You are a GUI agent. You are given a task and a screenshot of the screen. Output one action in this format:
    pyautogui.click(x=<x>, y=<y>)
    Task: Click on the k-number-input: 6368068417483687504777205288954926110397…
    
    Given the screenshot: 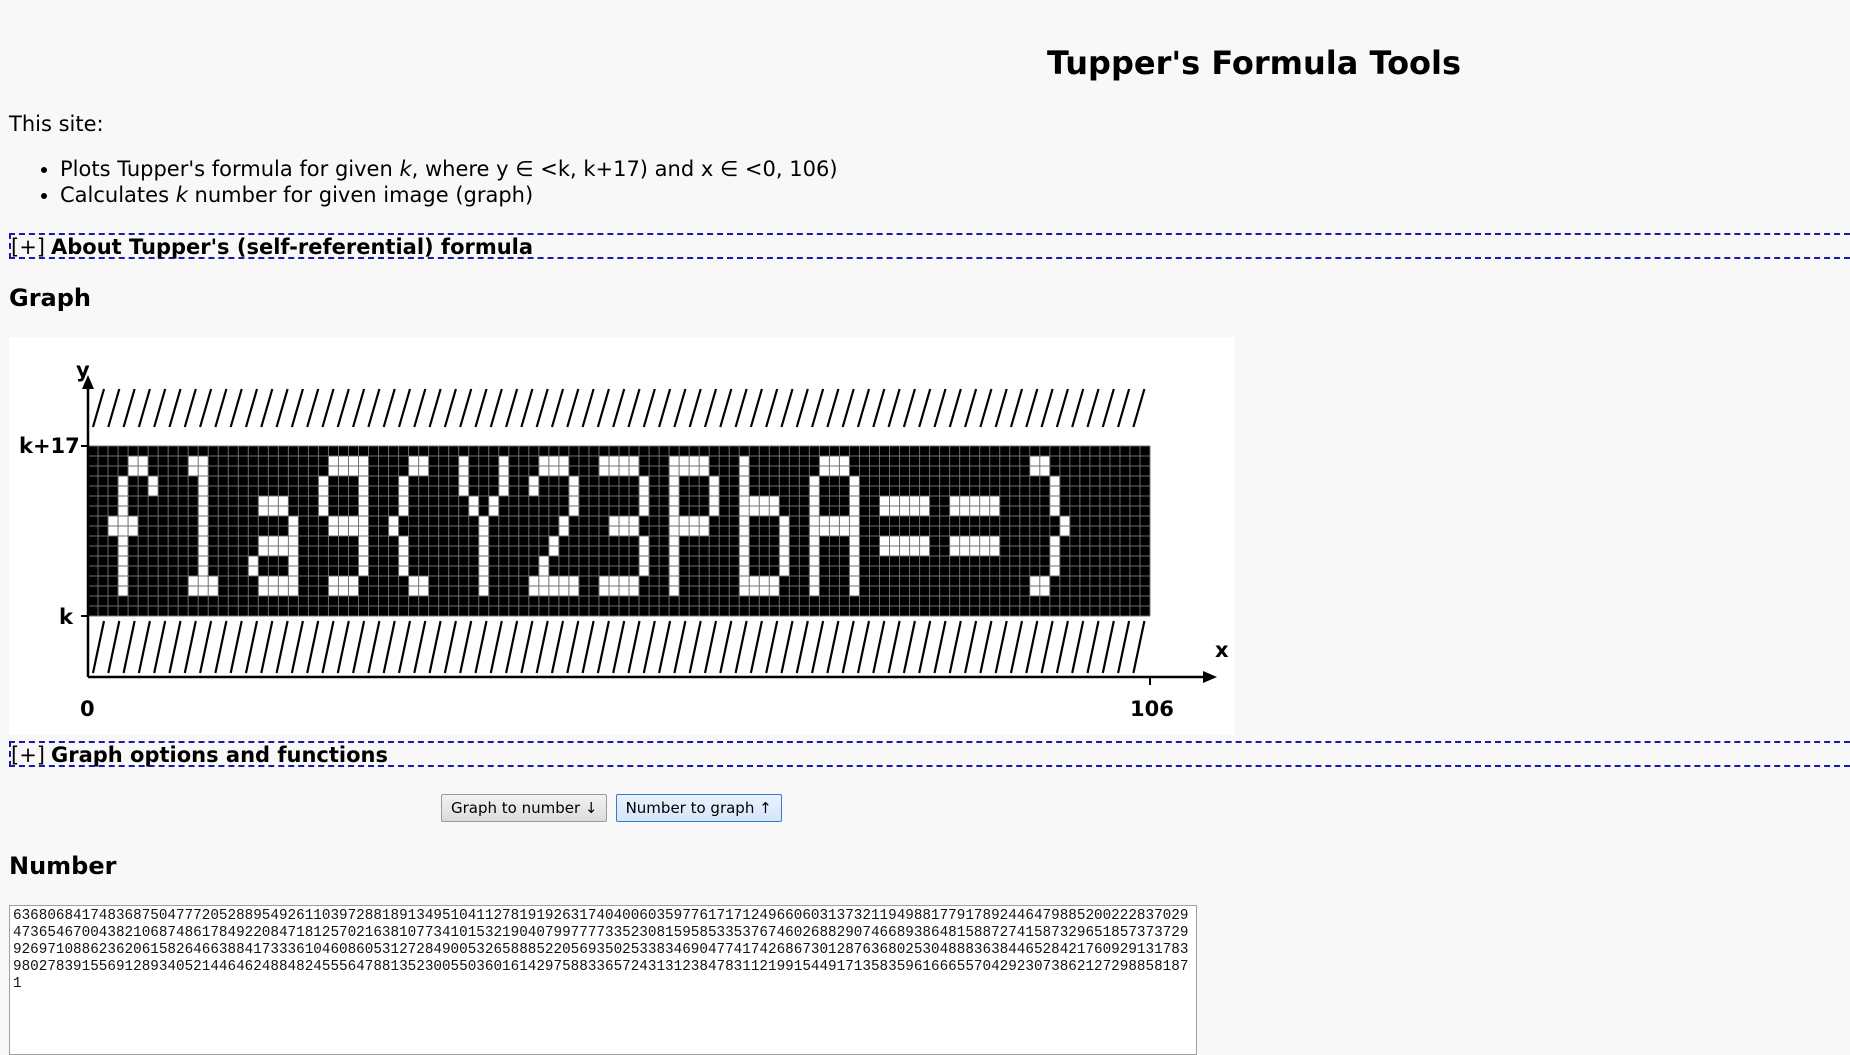 What is the action you would take?
    pyautogui.click(x=603, y=980)
    